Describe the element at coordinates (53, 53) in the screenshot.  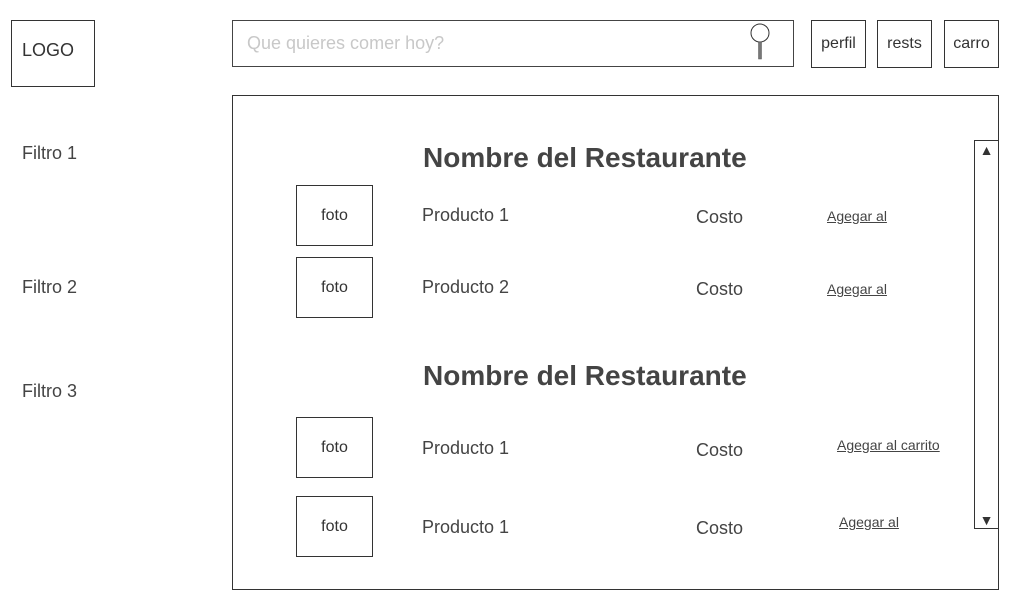
I see `logo: LOGO` at that location.